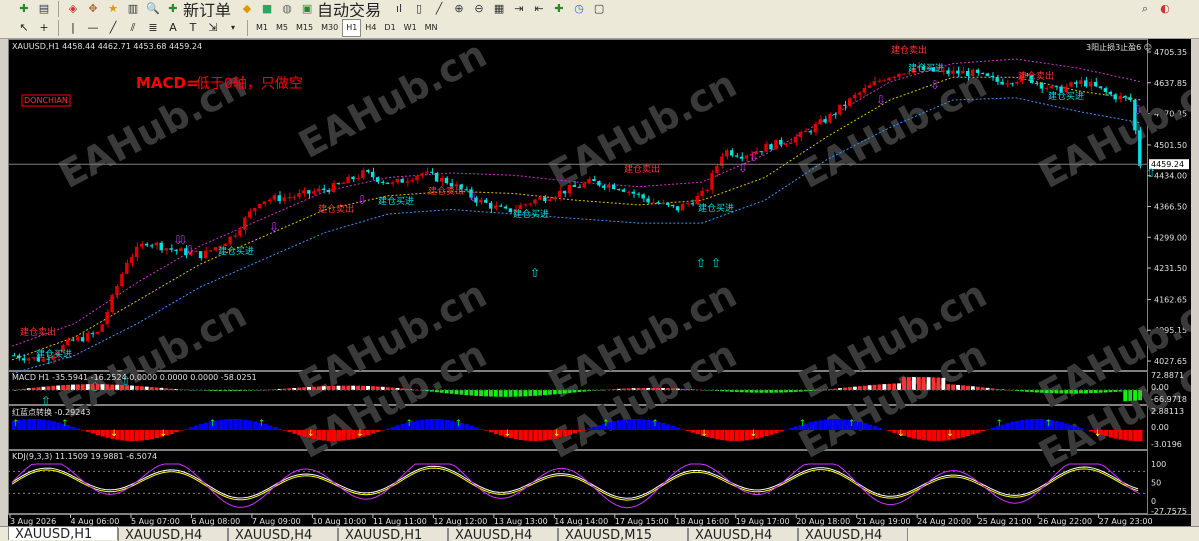 The height and width of the screenshot is (541, 1199). I want to click on timeframe-m1: M1, so click(262, 28).